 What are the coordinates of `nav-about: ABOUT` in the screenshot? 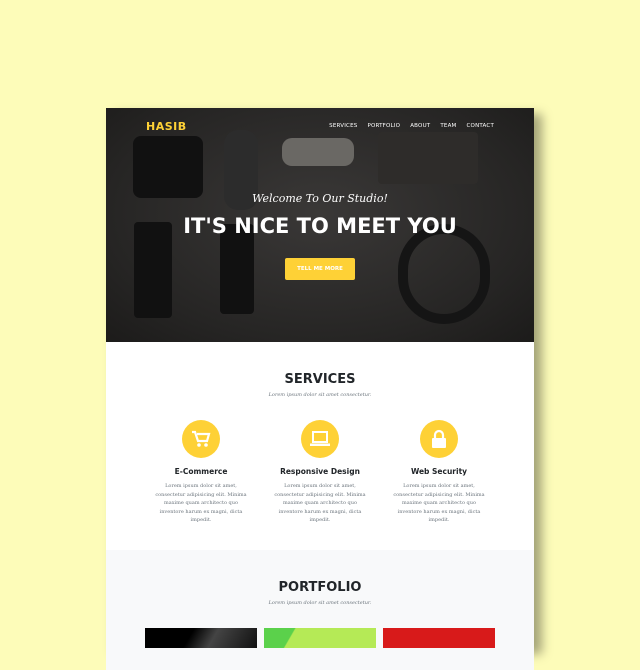 It's located at (420, 126).